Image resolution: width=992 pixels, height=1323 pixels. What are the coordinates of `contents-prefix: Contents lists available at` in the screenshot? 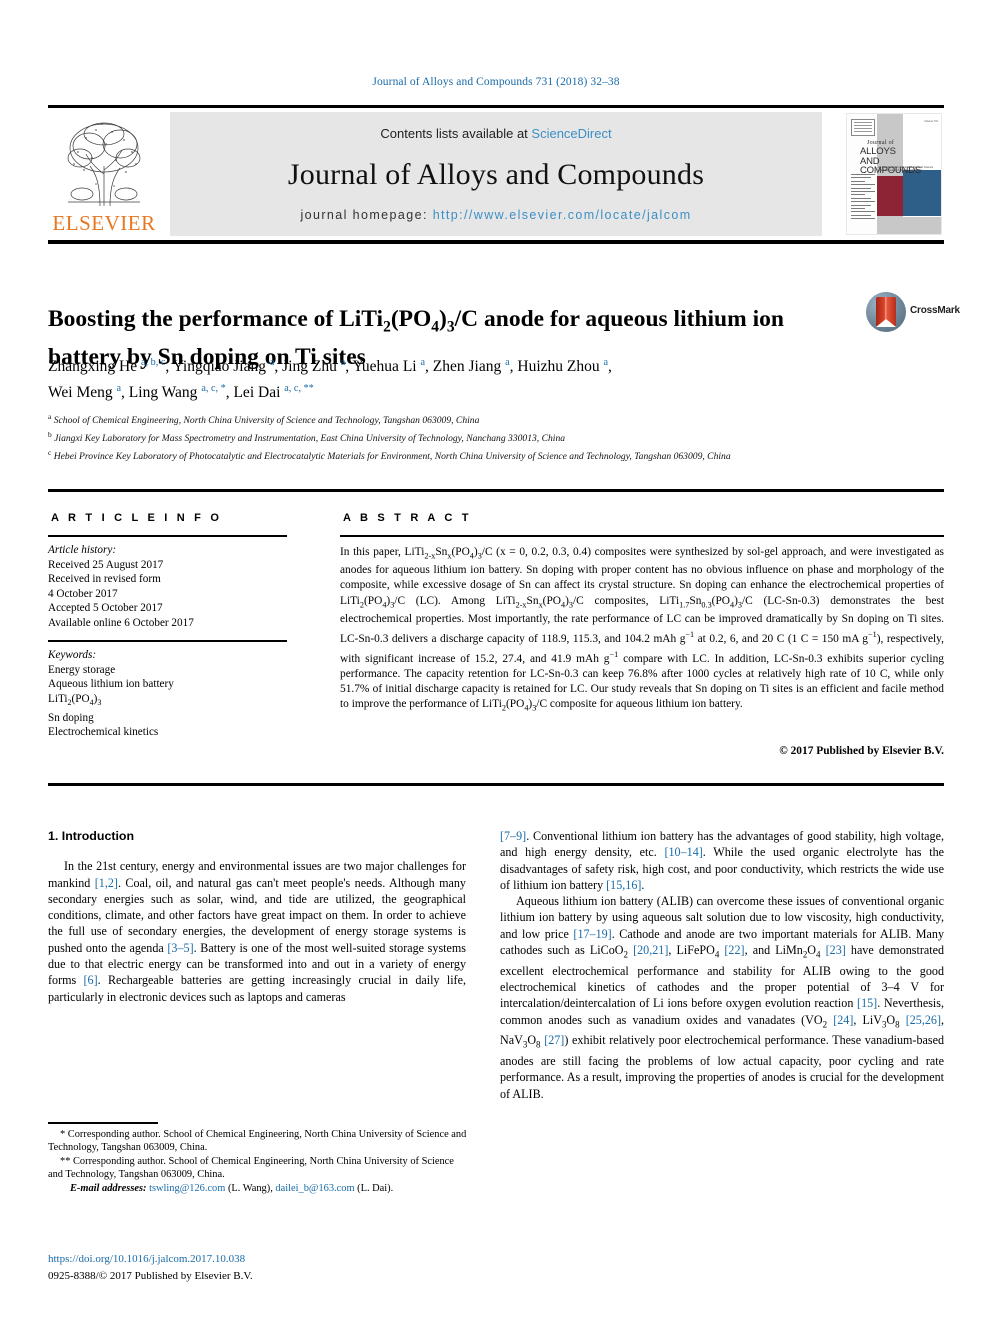 It's located at (456, 133).